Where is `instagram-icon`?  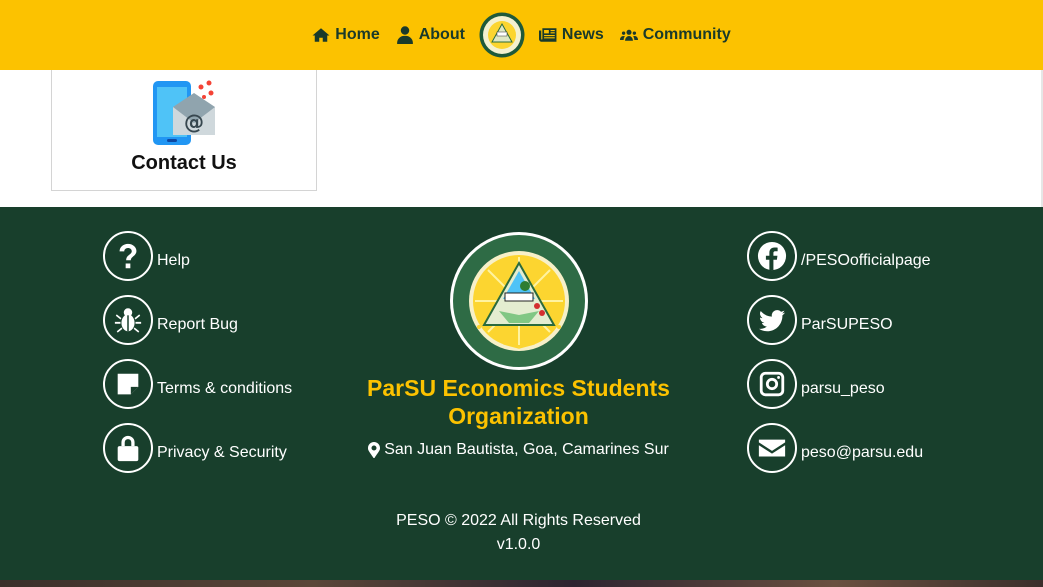 instagram-icon is located at coordinates (772, 384).